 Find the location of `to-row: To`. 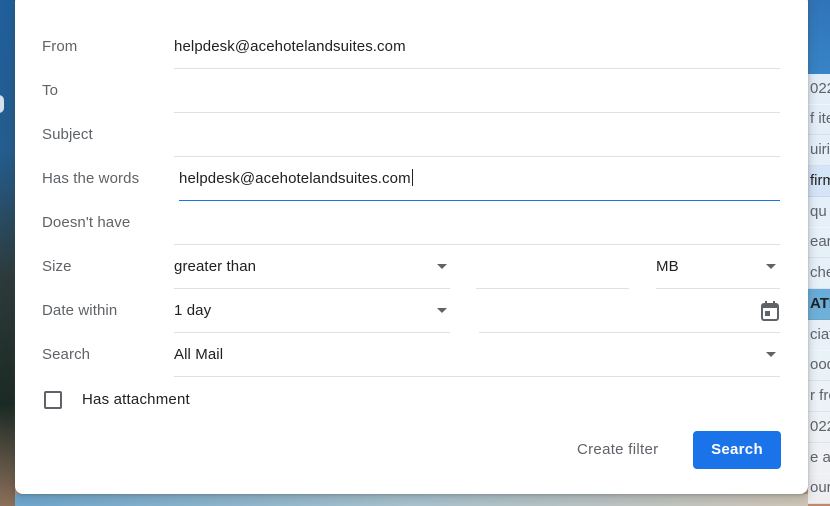

to-row: To is located at coordinates (411, 91).